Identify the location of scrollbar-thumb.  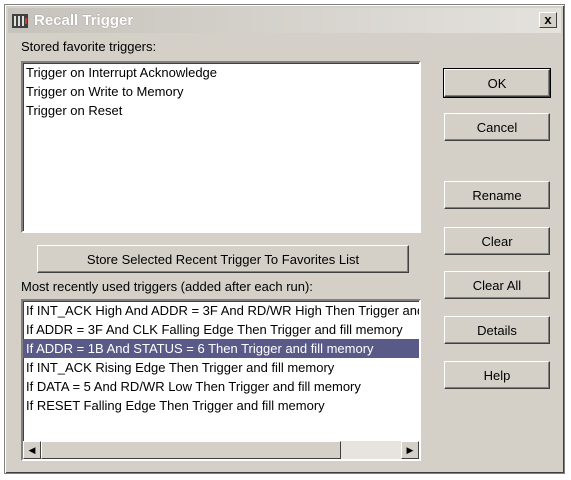
(191, 450).